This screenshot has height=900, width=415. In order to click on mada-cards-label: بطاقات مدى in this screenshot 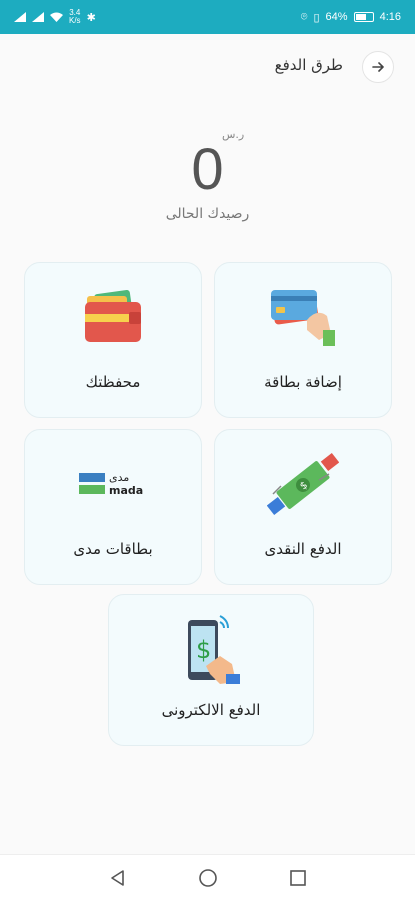, I will do `click(113, 549)`.